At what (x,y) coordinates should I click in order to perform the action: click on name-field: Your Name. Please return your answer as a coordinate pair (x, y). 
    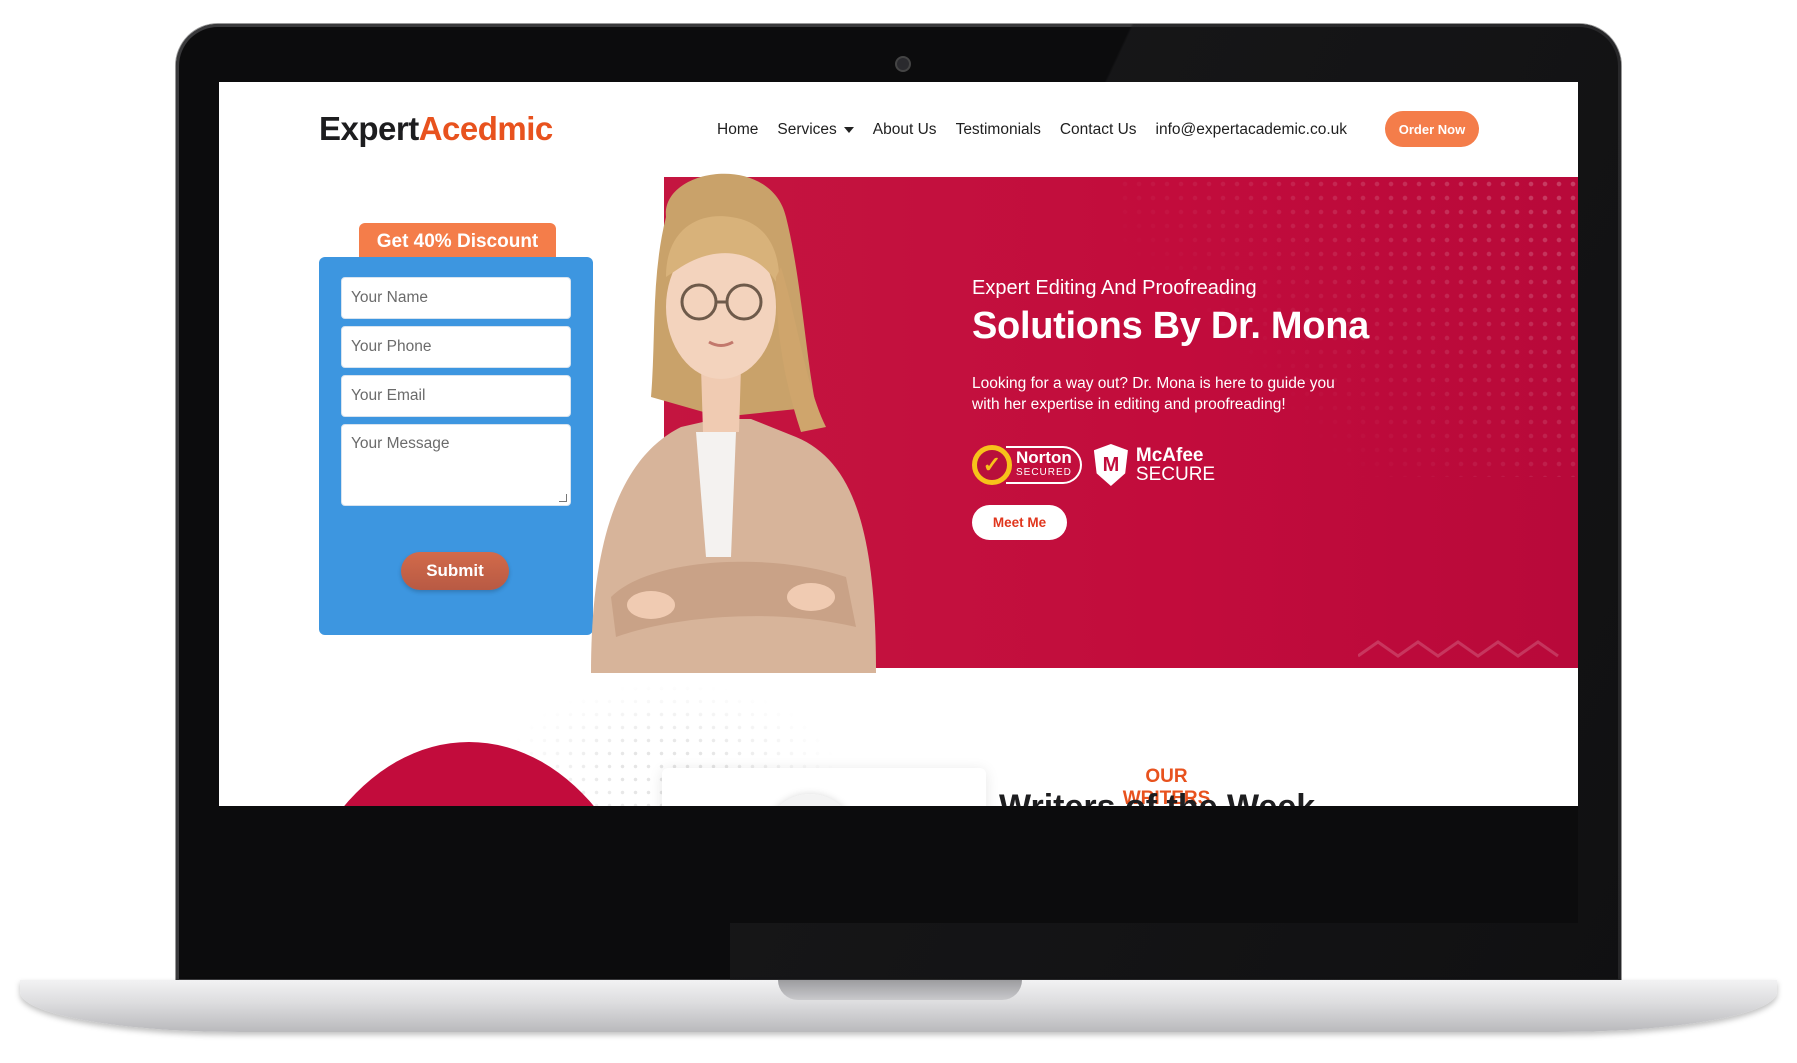
    Looking at the image, I should click on (456, 298).